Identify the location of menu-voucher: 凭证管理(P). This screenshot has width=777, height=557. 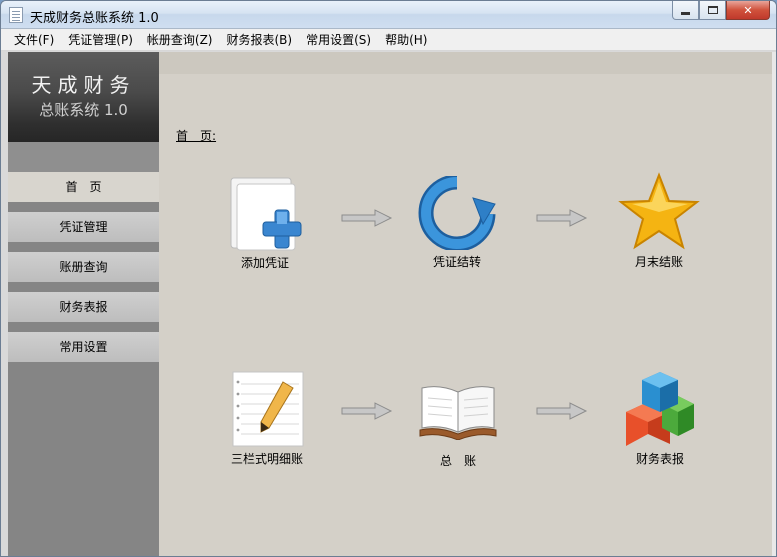
(100, 40).